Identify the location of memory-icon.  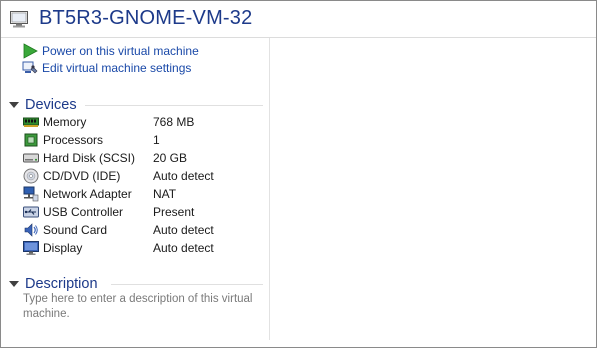
(31, 122).